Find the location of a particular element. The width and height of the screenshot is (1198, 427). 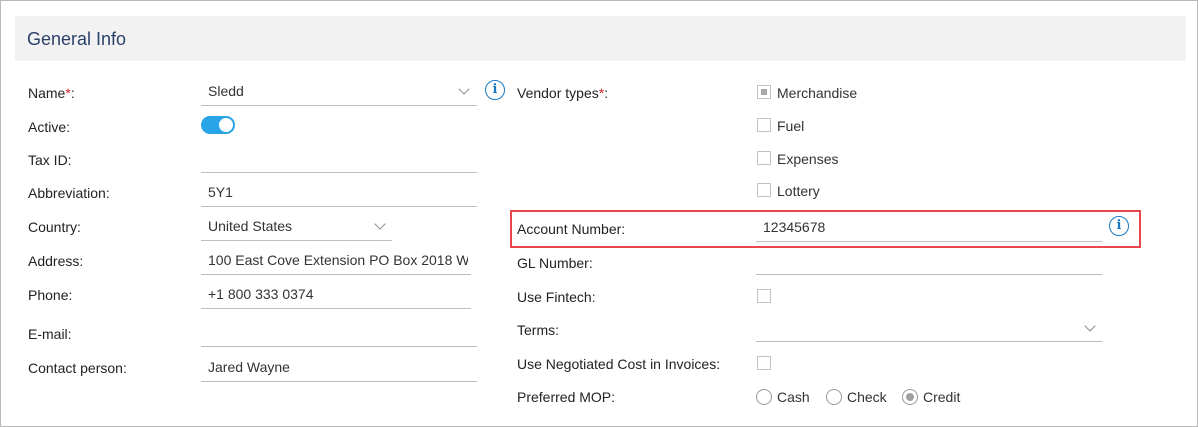

fuel-label: Fuel is located at coordinates (791, 126).